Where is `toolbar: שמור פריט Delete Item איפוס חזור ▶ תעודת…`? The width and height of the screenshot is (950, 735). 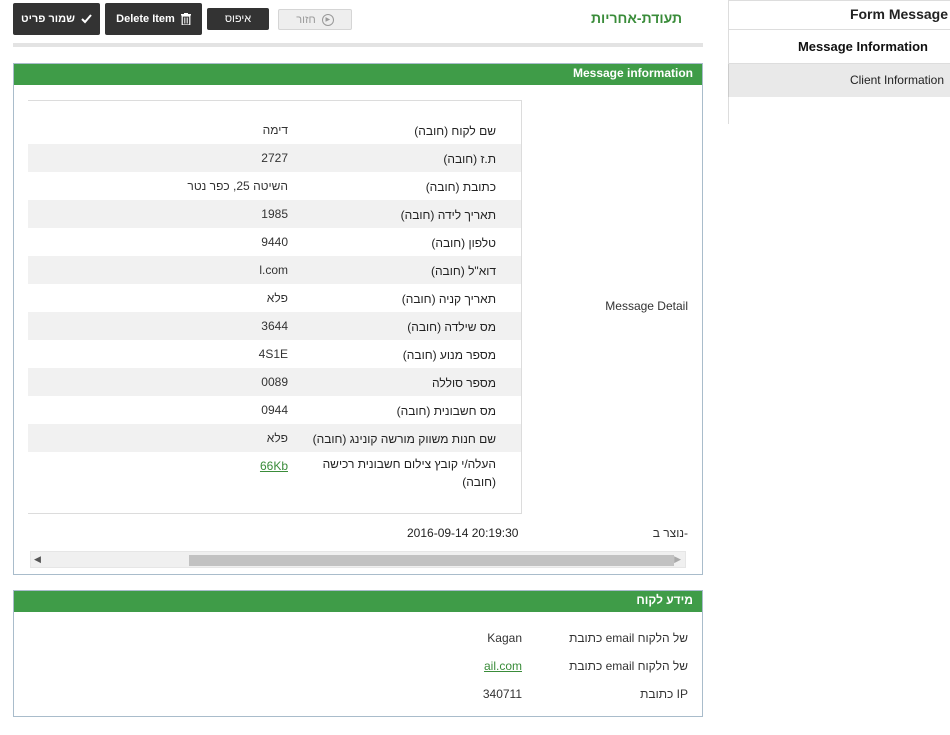
toolbar: שמור פריט Delete Item איפוס חזור ▶ תעודת… is located at coordinates (358, 25).